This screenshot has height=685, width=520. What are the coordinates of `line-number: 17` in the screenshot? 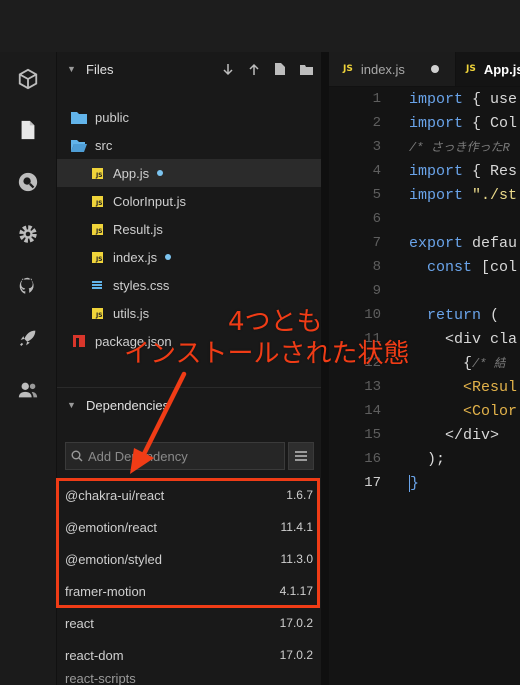 It's located at (372, 483).